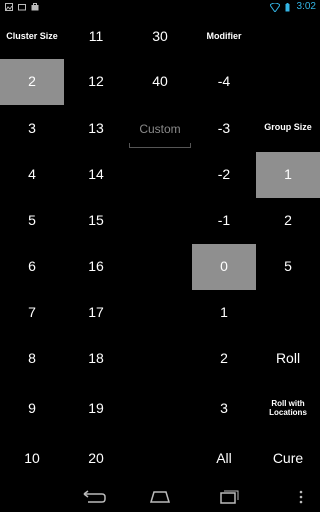  Describe the element at coordinates (288, 175) in the screenshot. I see `group-1-button: 1` at that location.